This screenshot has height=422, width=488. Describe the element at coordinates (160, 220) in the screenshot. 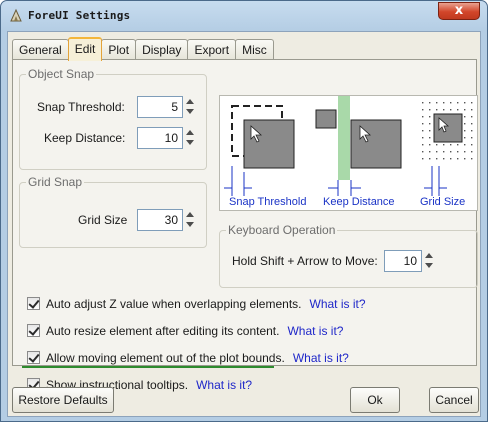

I see `grid-size-input: 30` at that location.